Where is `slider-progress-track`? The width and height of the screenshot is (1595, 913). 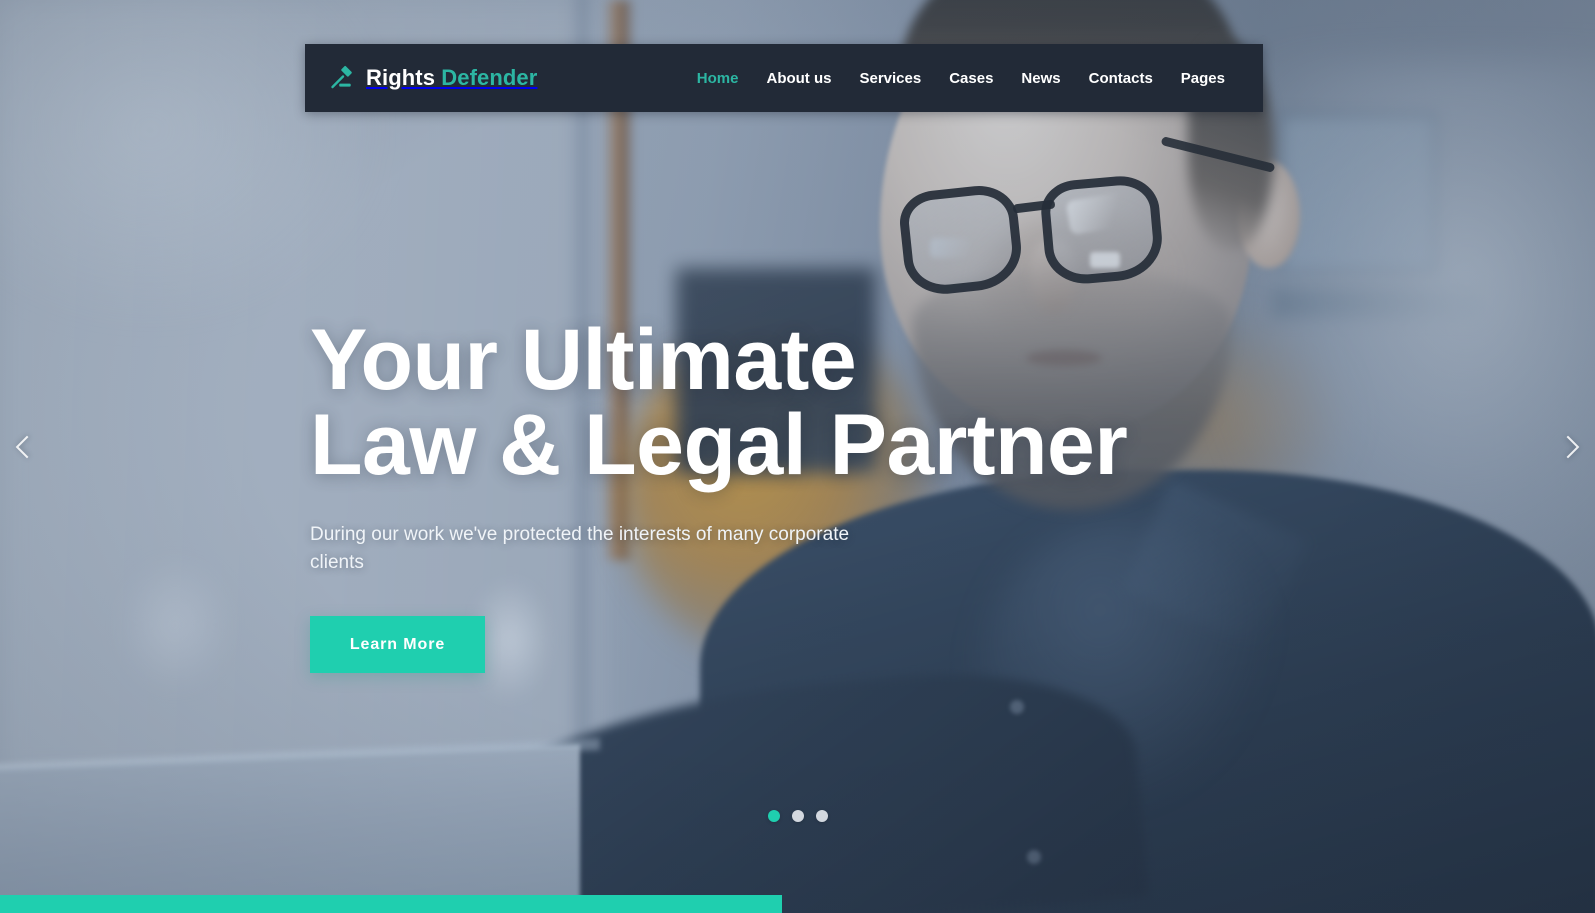 slider-progress-track is located at coordinates (797, 904).